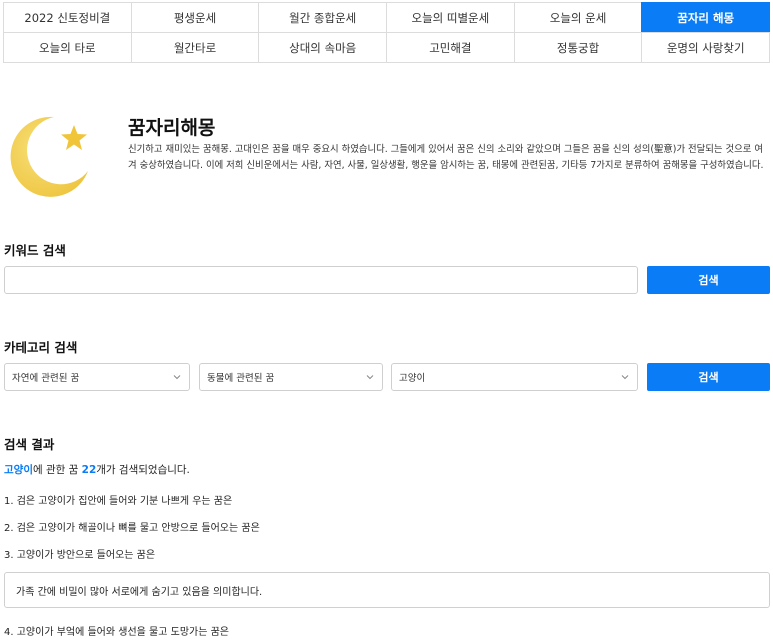  What do you see at coordinates (706, 47) in the screenshot?
I see `nav-tab-love: 운명의 사랑찾기` at bounding box center [706, 47].